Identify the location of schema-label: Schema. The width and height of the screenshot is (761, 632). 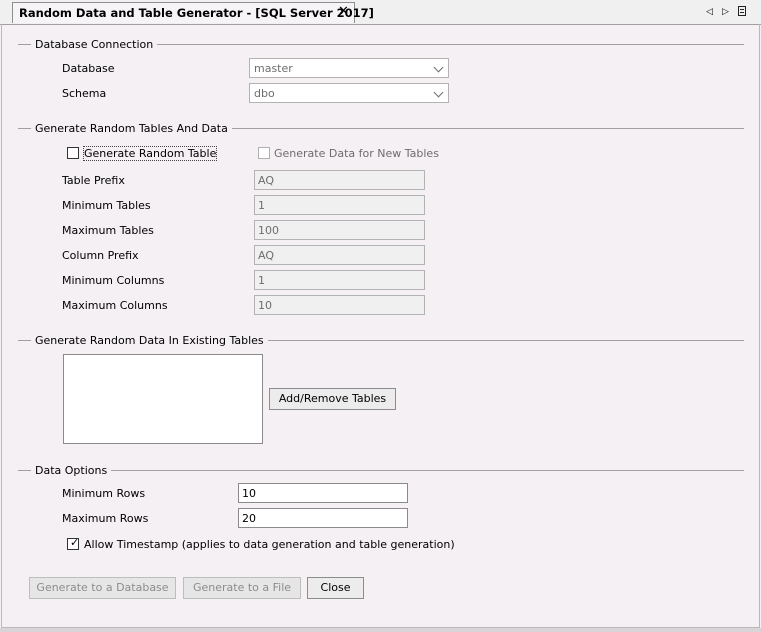
(84, 93).